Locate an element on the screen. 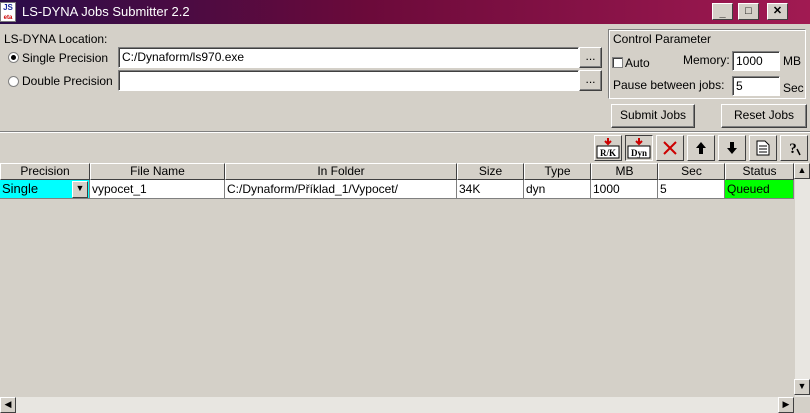 This screenshot has width=810, height=413. svg-text: R/K is located at coordinates (608, 153).